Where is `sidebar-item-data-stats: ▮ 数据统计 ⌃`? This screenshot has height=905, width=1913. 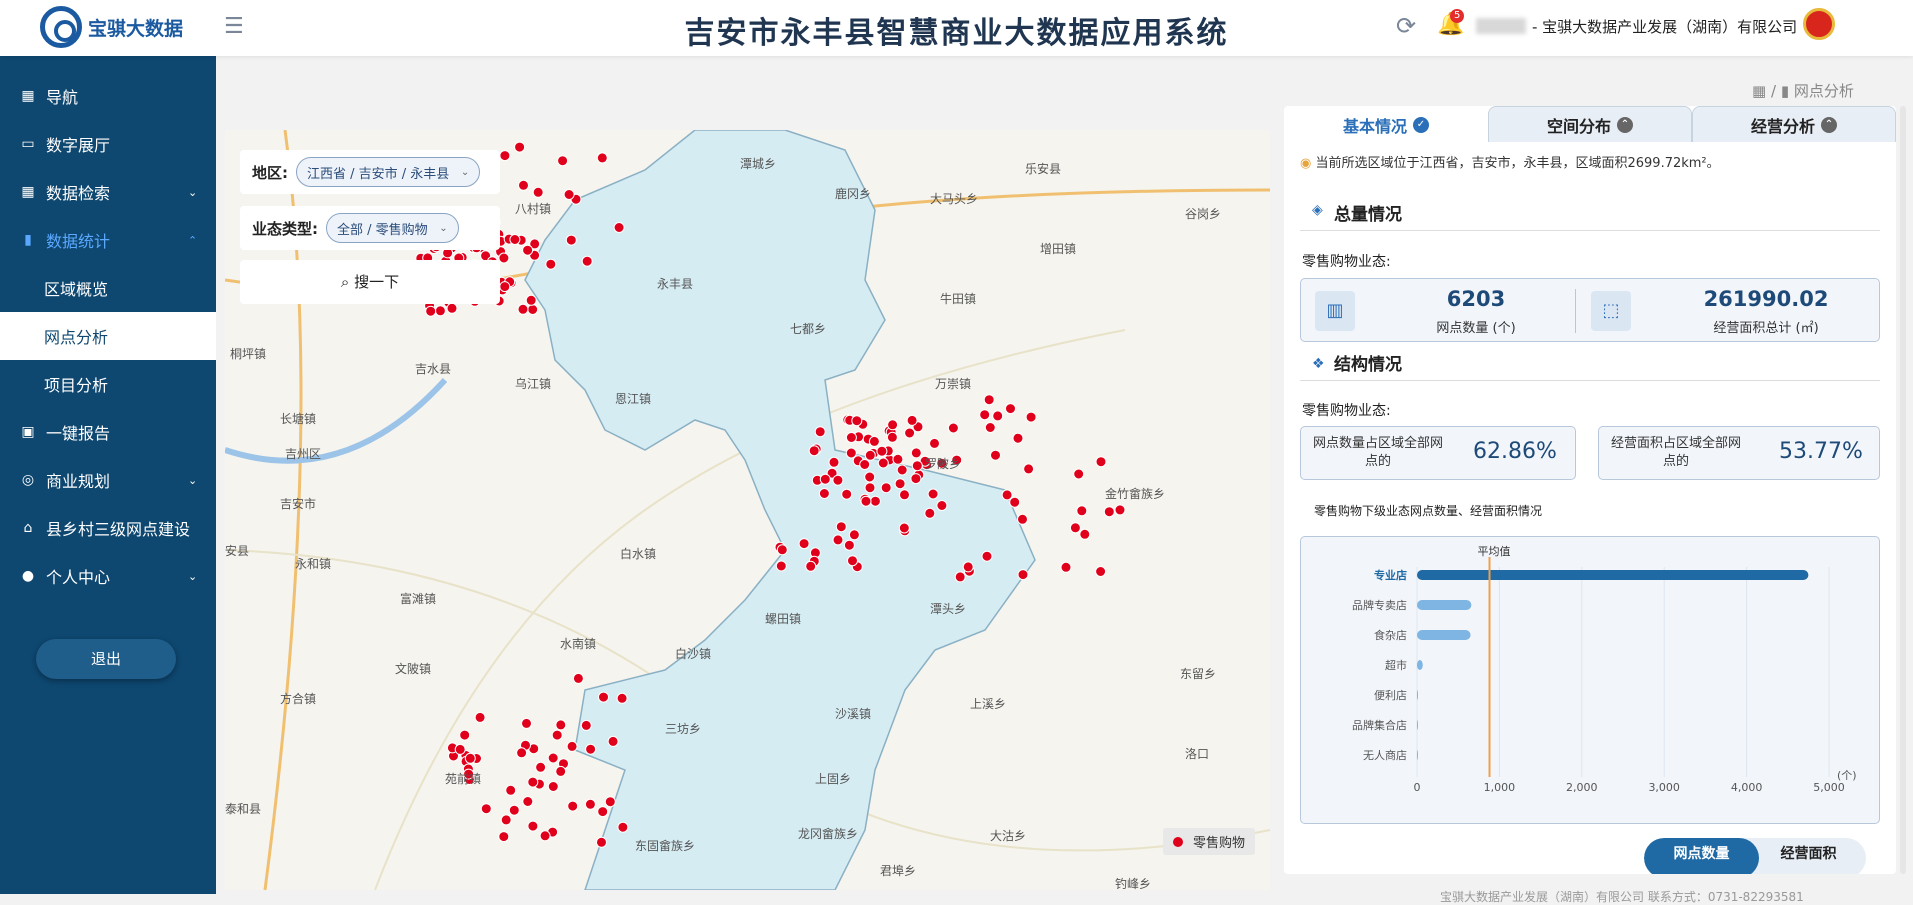 sidebar-item-data-stats: ▮ 数据统计 ⌃ is located at coordinates (108, 240).